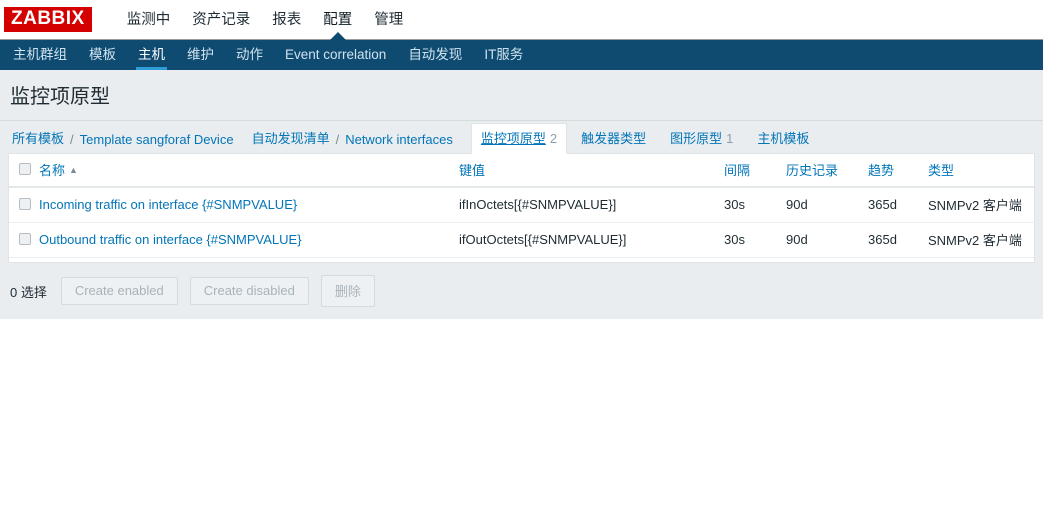 This screenshot has width=1043, height=531. Describe the element at coordinates (347, 291) in the screenshot. I see `delete-button: 删除` at that location.